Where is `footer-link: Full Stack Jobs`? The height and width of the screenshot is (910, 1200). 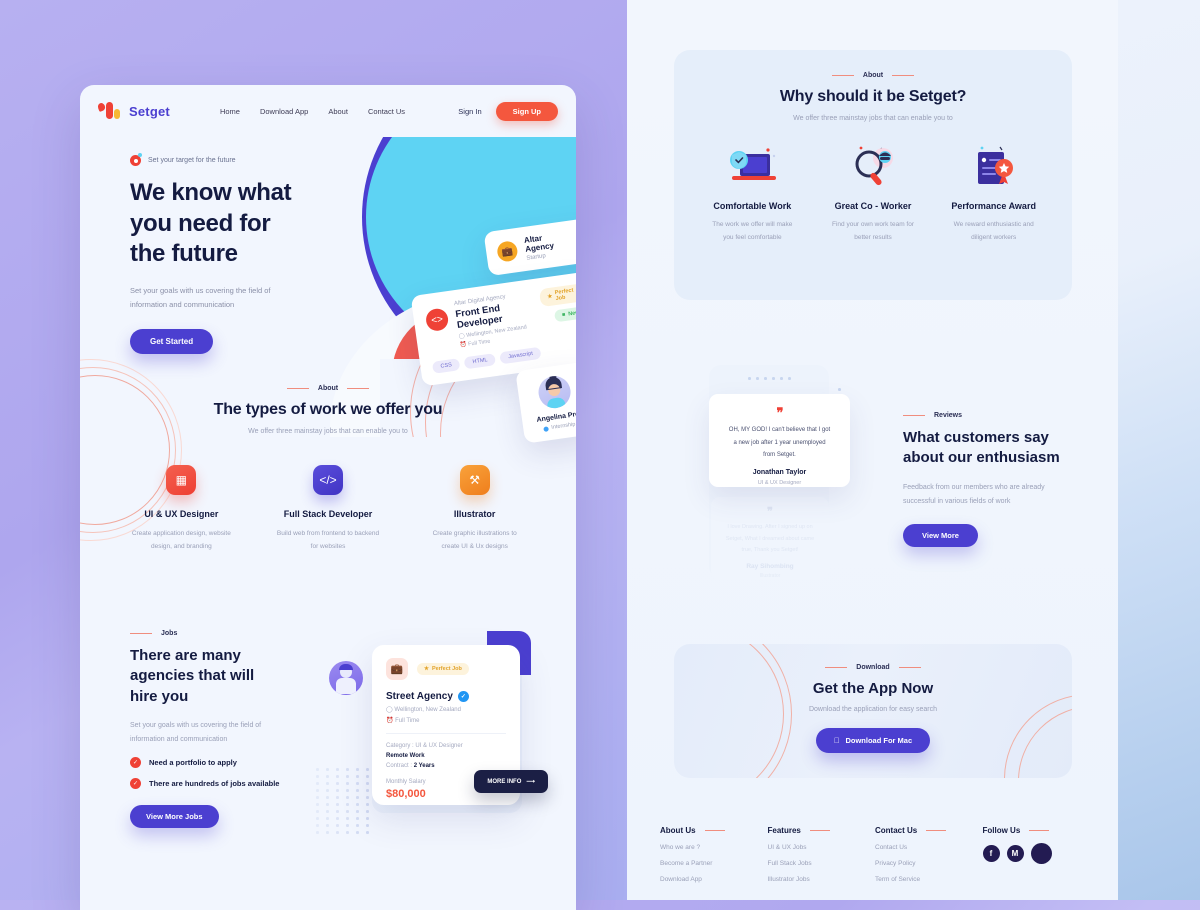 footer-link: Full Stack Jobs is located at coordinates (822, 863).